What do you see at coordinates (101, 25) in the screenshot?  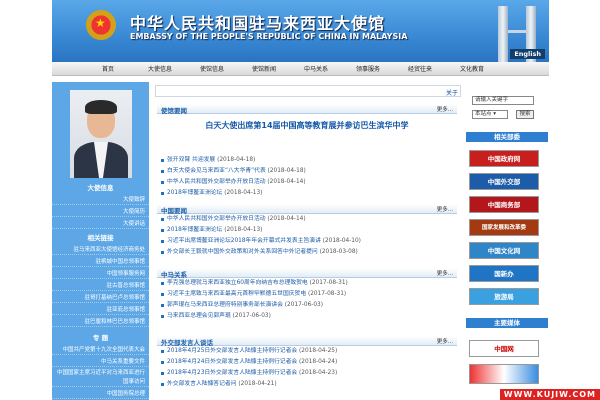 I see `national-emblem-icon: ★` at bounding box center [101, 25].